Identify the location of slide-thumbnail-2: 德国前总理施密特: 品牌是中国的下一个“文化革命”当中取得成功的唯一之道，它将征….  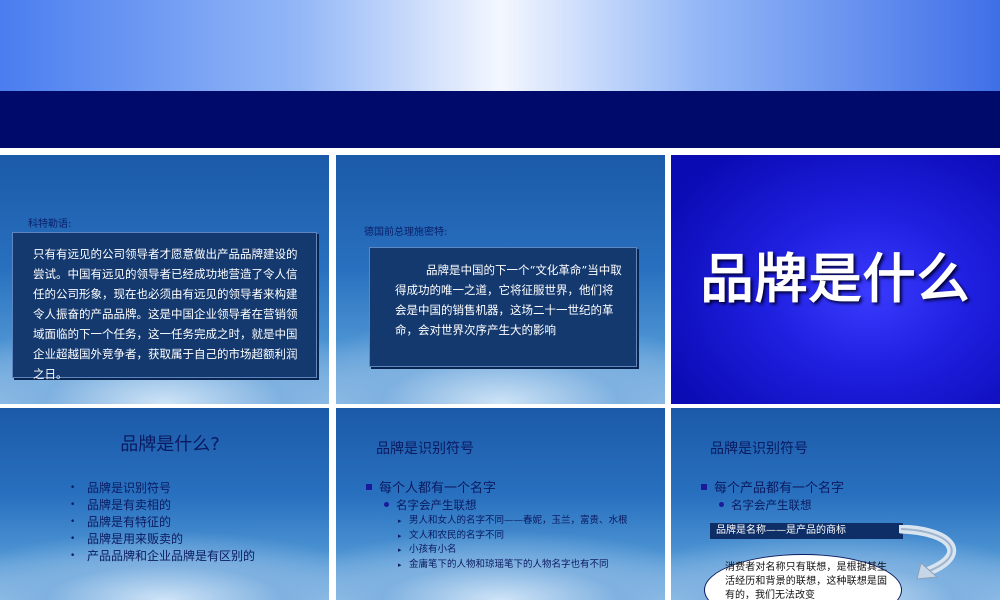
(500, 279).